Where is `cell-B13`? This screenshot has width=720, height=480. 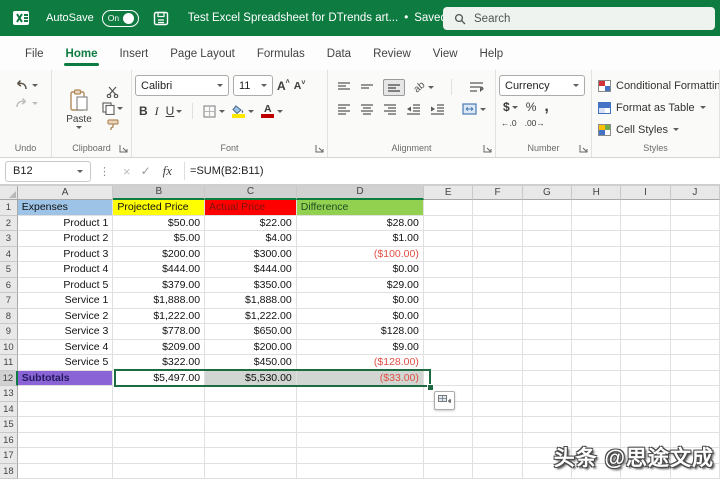 cell-B13 is located at coordinates (159, 394).